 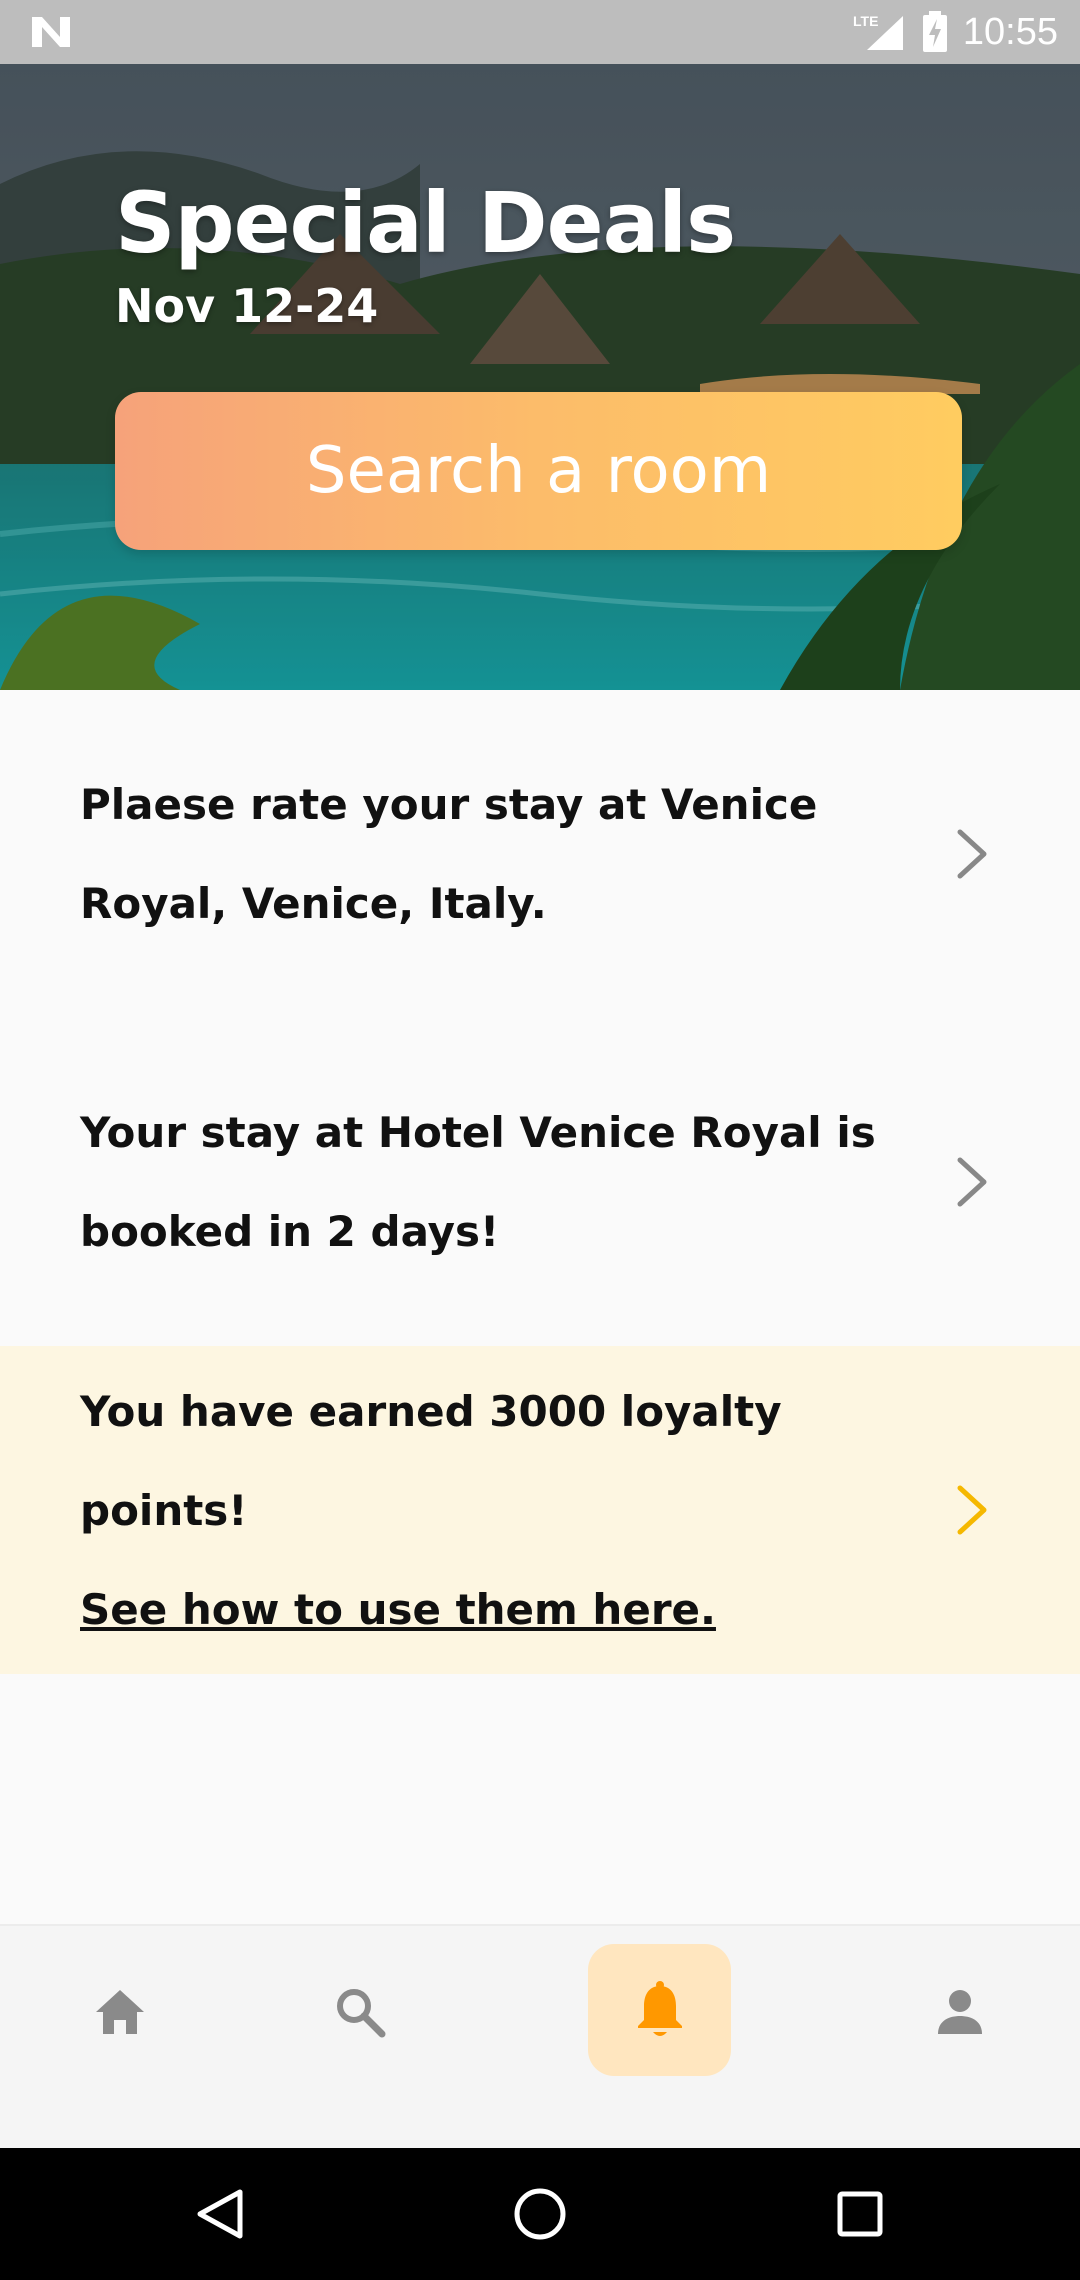 I want to click on clock: 10:55, so click(x=1010, y=31).